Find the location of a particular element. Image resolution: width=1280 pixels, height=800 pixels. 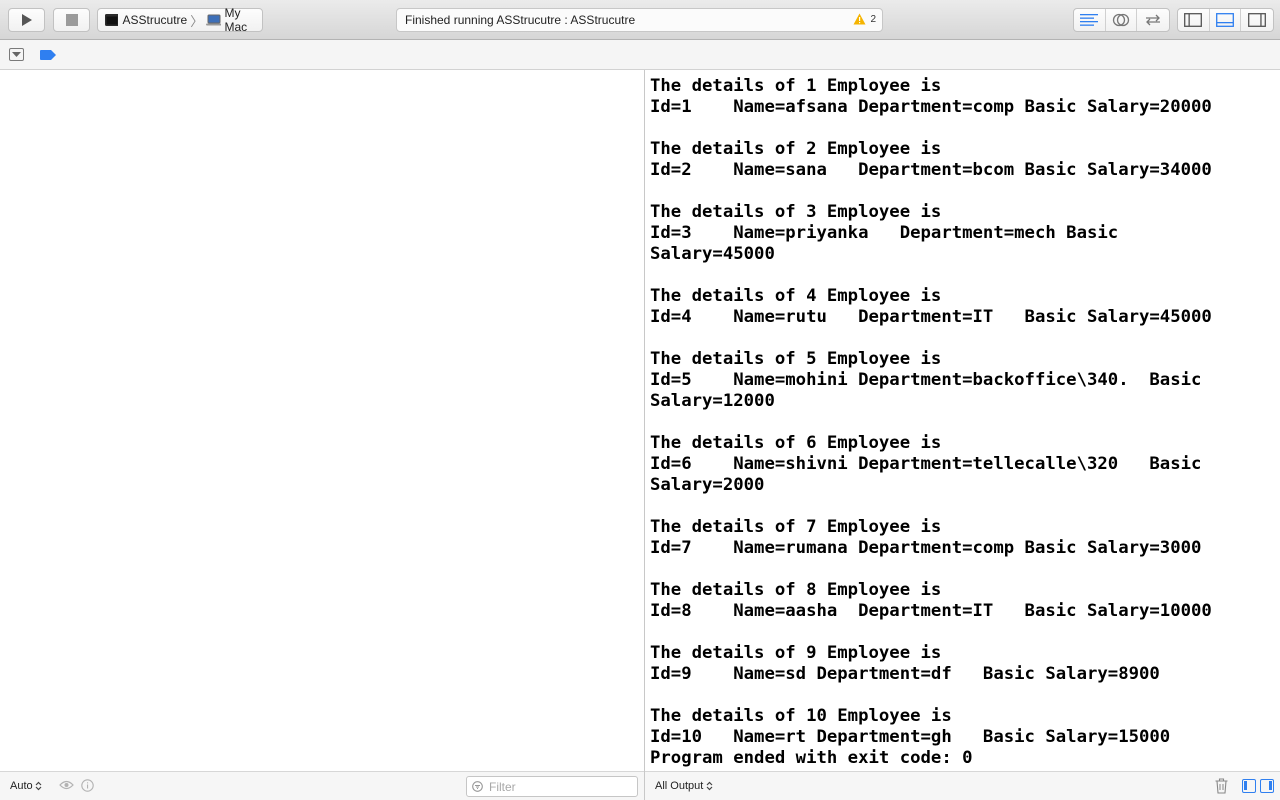

assistant-editor-button is located at coordinates (1122, 20).